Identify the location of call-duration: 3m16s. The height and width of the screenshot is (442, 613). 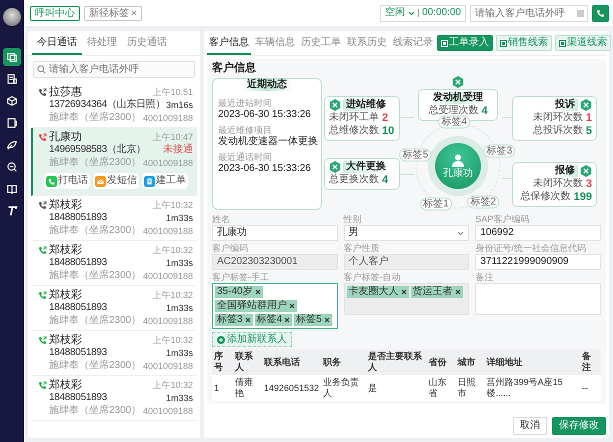
(179, 105).